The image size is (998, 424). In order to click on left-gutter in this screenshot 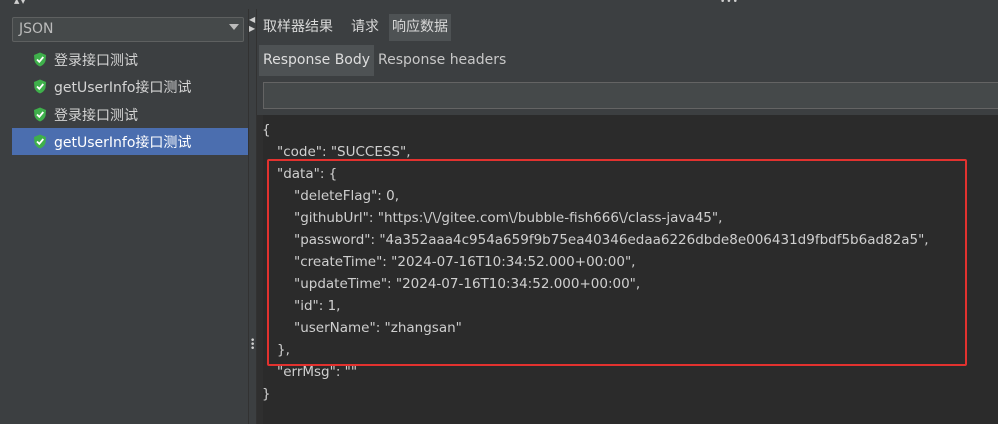, I will do `click(260, 269)`.